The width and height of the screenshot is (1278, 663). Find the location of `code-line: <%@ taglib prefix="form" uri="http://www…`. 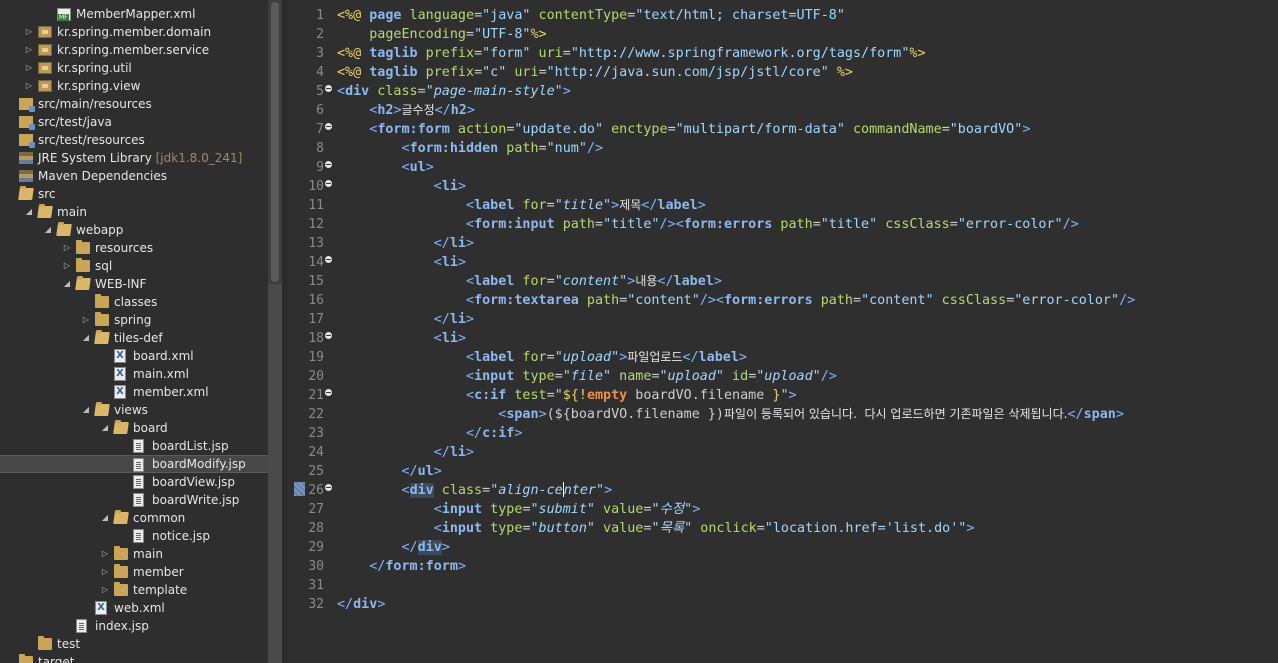

code-line: <%@ taglib prefix="form" uri="http://www… is located at coordinates (631, 53).